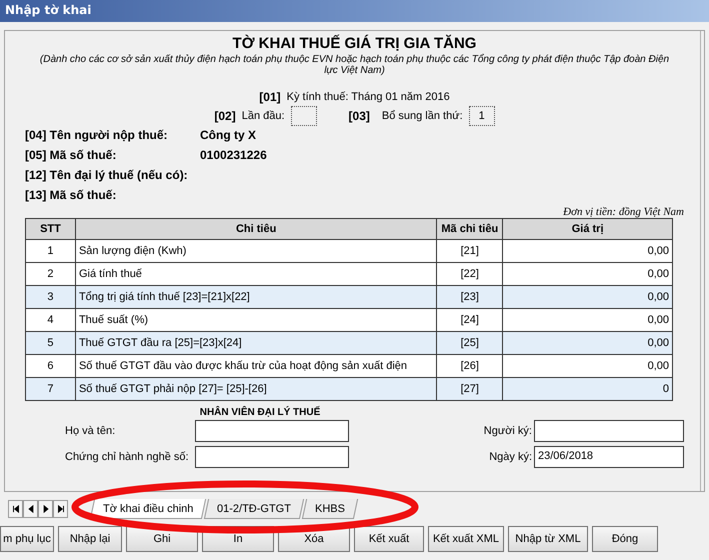  What do you see at coordinates (270, 97) in the screenshot?
I see `field-code: [01]` at bounding box center [270, 97].